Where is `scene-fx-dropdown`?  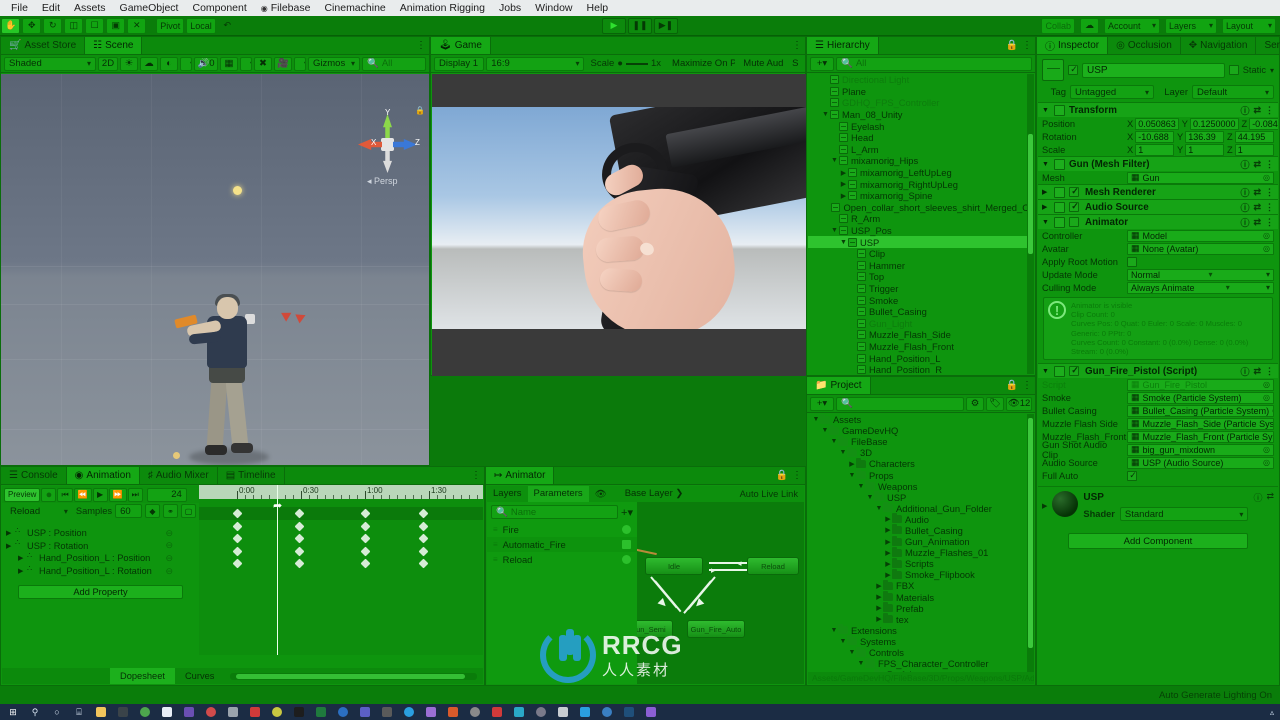 scene-fx-dropdown is located at coordinates (186, 63).